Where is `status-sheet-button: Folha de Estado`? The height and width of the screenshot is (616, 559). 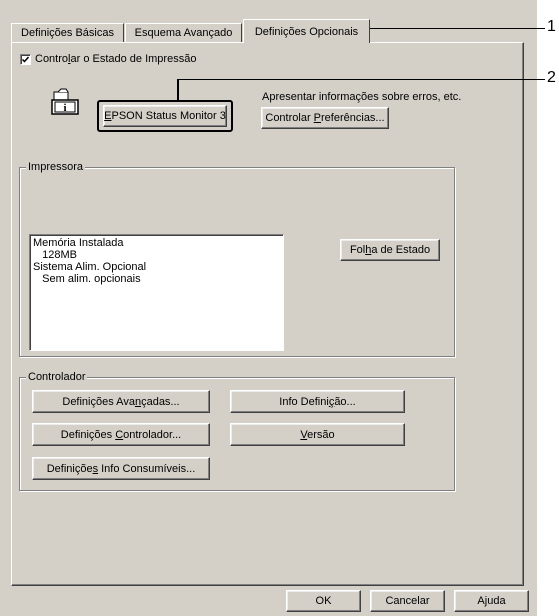
status-sheet-button: Folha de Estado is located at coordinates (390, 250).